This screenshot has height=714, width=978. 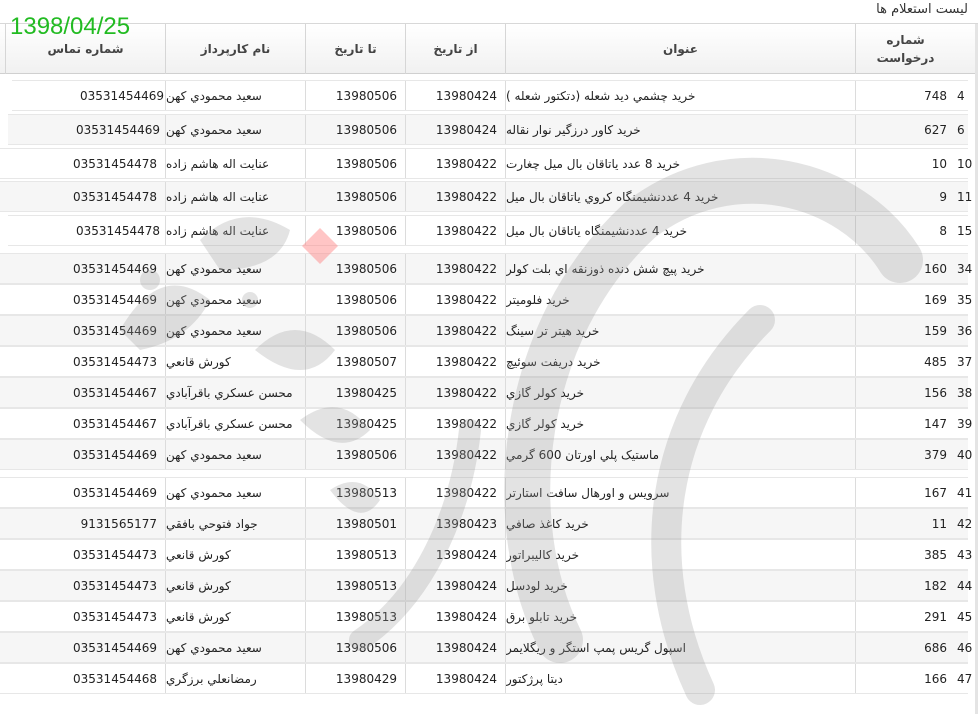 What do you see at coordinates (680, 454) in the screenshot?
I see `cell-subject: ماستيک پلي اورتان 600 گرمي` at bounding box center [680, 454].